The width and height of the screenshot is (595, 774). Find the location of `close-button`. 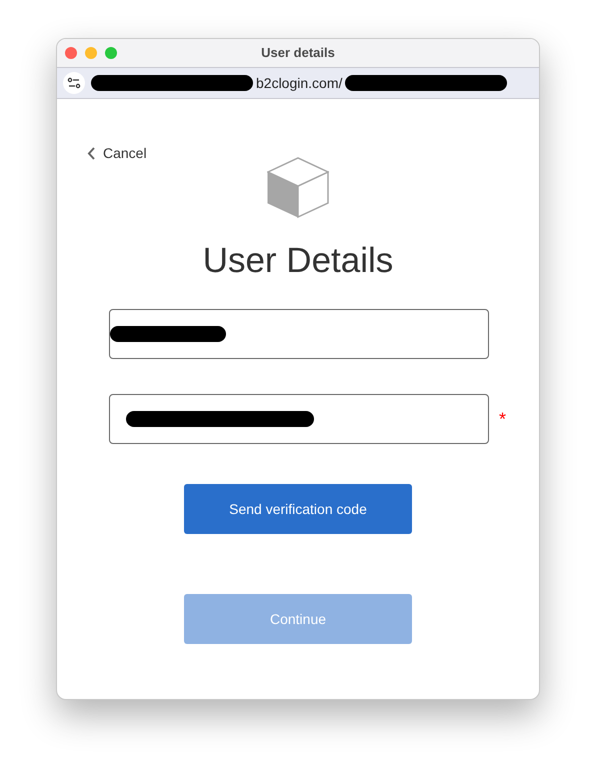

close-button is located at coordinates (71, 53).